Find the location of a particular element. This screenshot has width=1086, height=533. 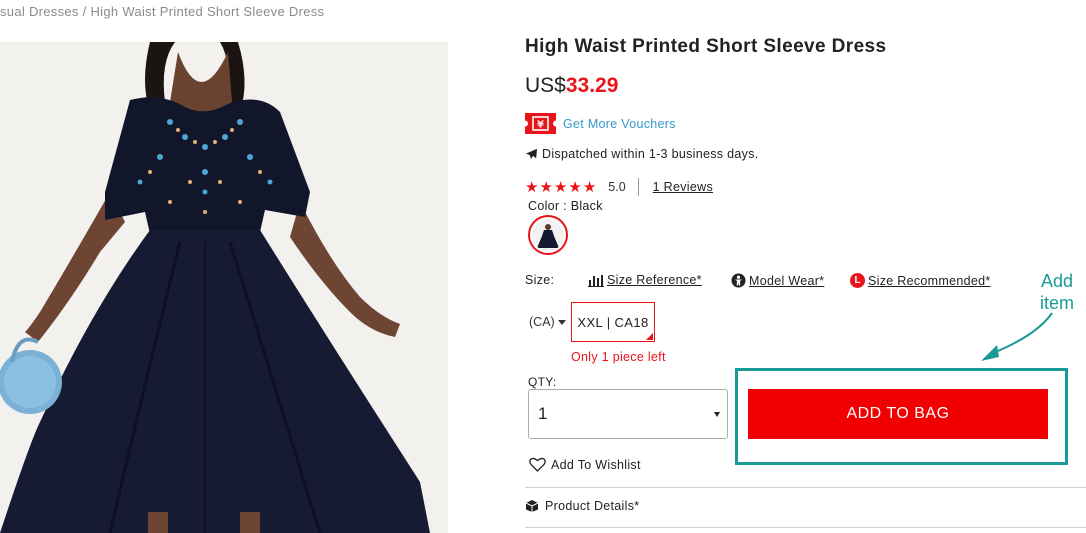

color-label: Color : Black is located at coordinates (565, 206).